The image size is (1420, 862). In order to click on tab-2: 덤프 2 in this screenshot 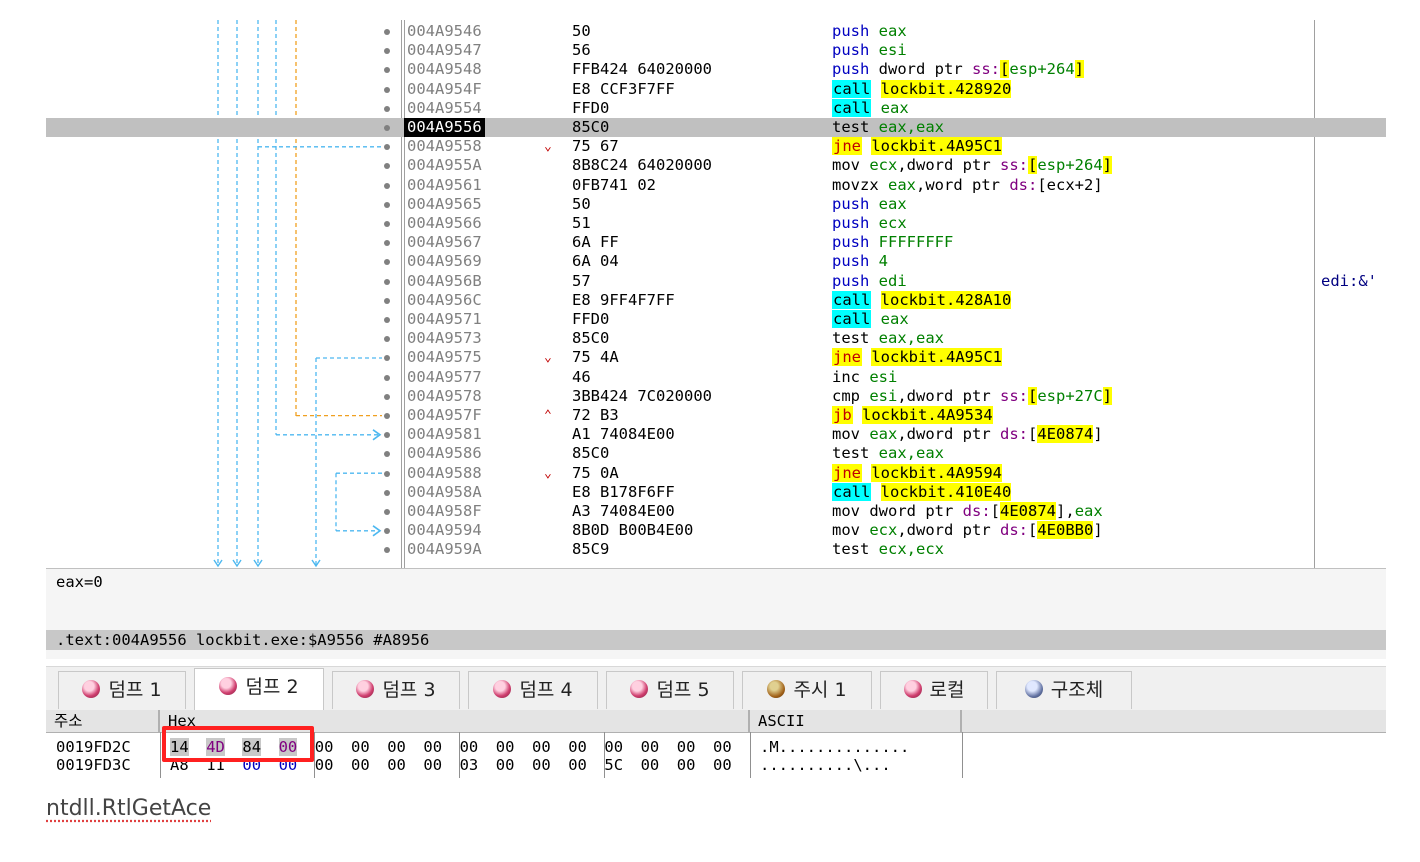, I will do `click(259, 689)`.